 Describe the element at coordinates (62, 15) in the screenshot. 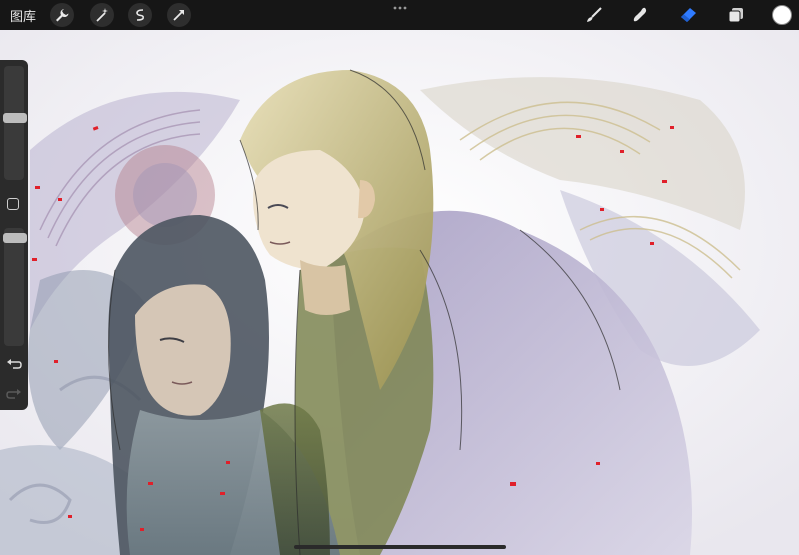

I see `wrench-icon` at that location.